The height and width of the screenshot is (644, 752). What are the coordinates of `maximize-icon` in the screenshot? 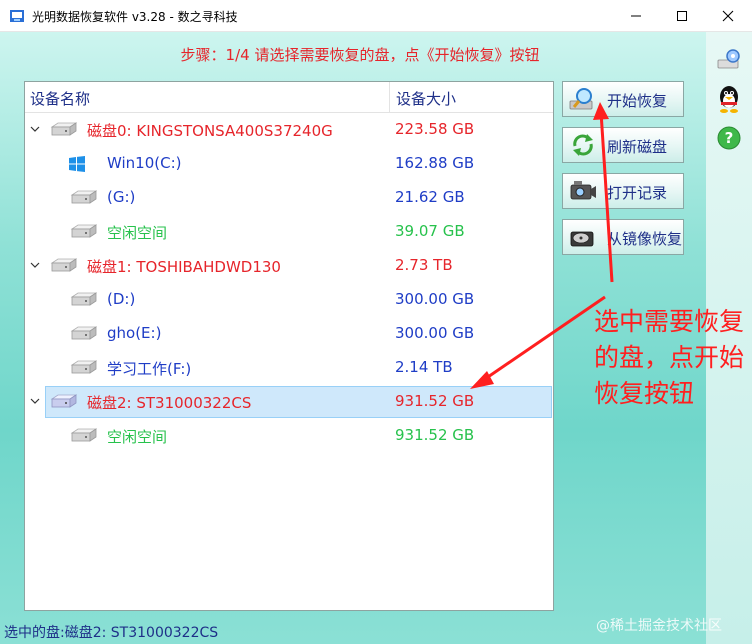 It's located at (682, 15).